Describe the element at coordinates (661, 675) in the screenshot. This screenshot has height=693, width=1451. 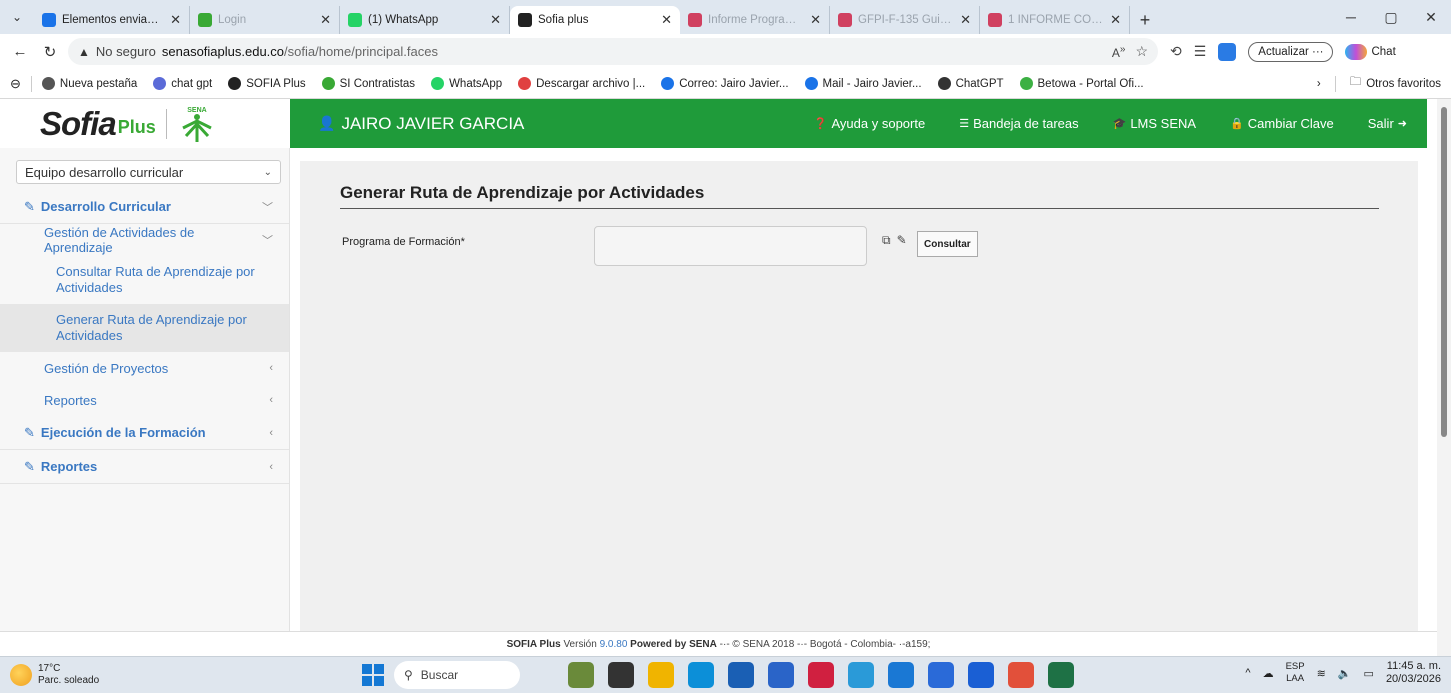
I see `file-explorer-icon` at that location.